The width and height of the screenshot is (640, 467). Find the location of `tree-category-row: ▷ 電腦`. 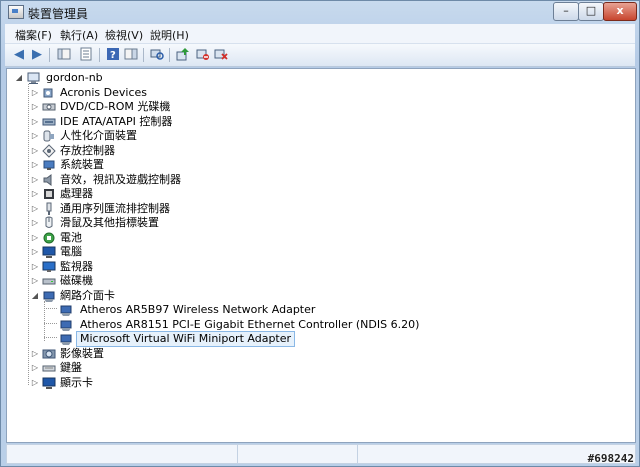

tree-category-row: ▷ 電腦 is located at coordinates (231, 252).